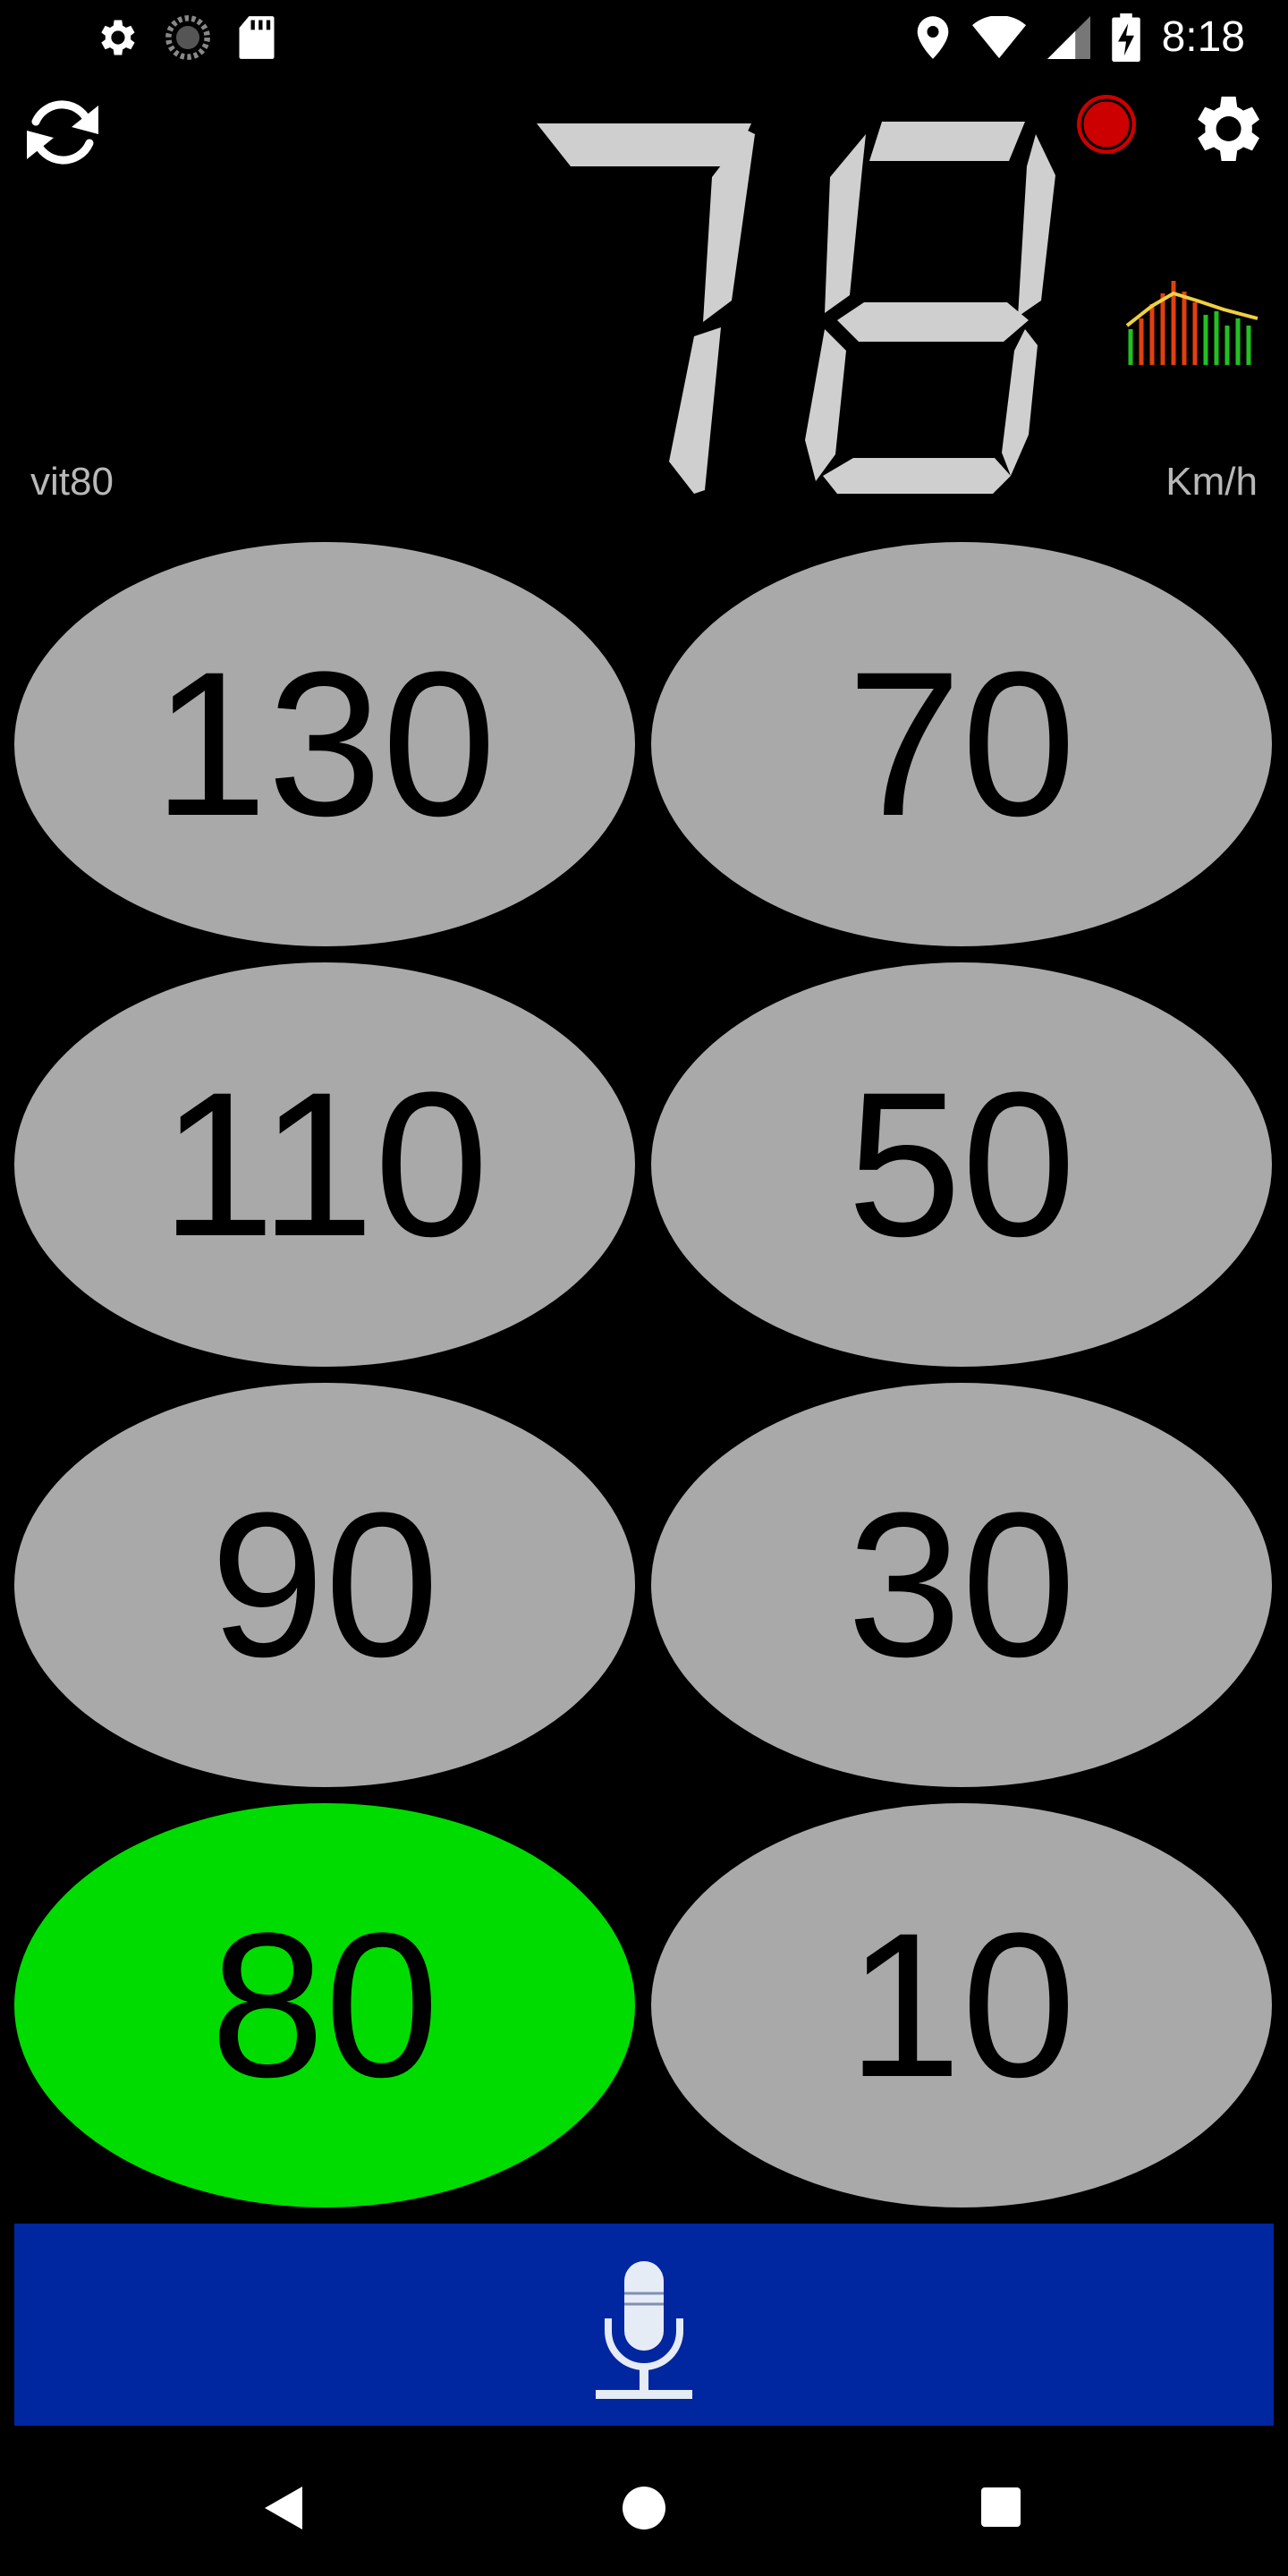 The height and width of the screenshot is (2576, 1288). I want to click on nav-back-button, so click(283, 2508).